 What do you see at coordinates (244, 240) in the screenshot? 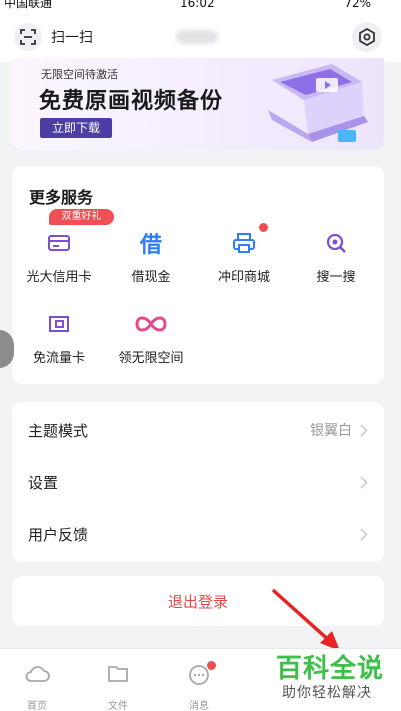
I see `printer-icon` at bounding box center [244, 240].